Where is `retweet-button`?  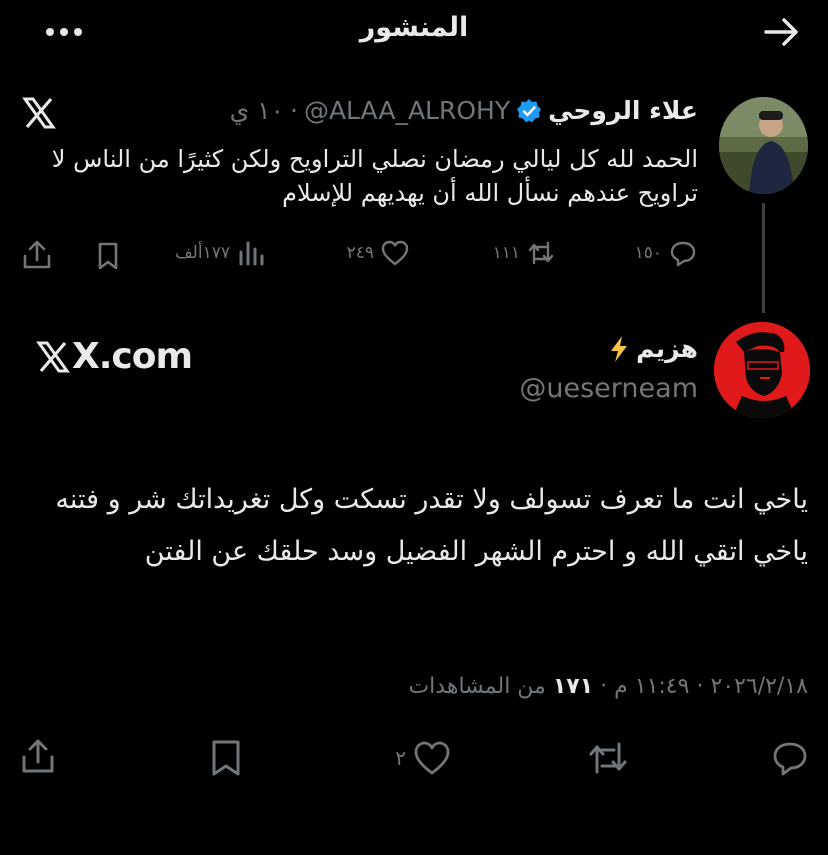
retweet-button is located at coordinates (608, 758).